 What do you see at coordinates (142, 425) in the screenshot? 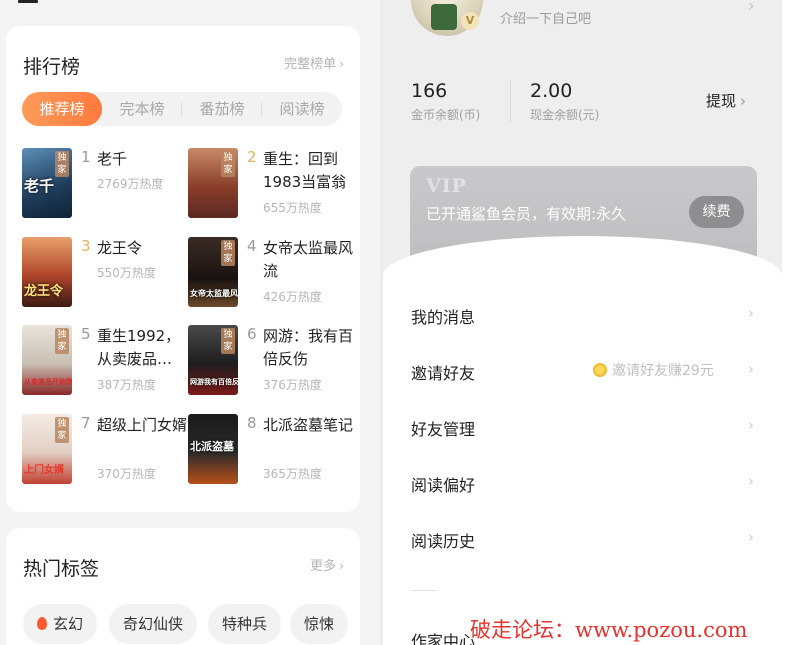
I see `book-title: 超级上门女婿` at bounding box center [142, 425].